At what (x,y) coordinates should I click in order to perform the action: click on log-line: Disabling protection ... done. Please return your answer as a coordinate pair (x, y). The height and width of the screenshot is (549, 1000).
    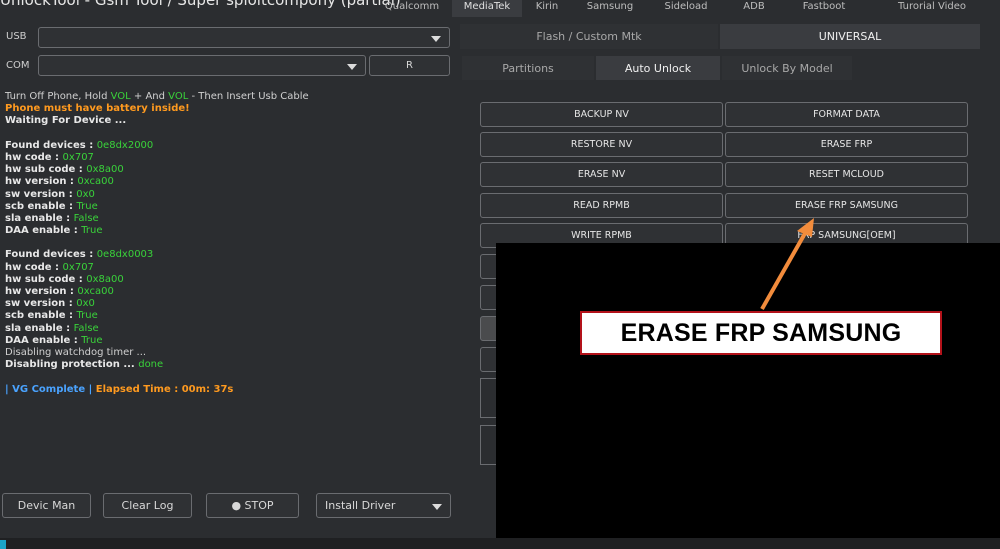
    Looking at the image, I should click on (228, 365).